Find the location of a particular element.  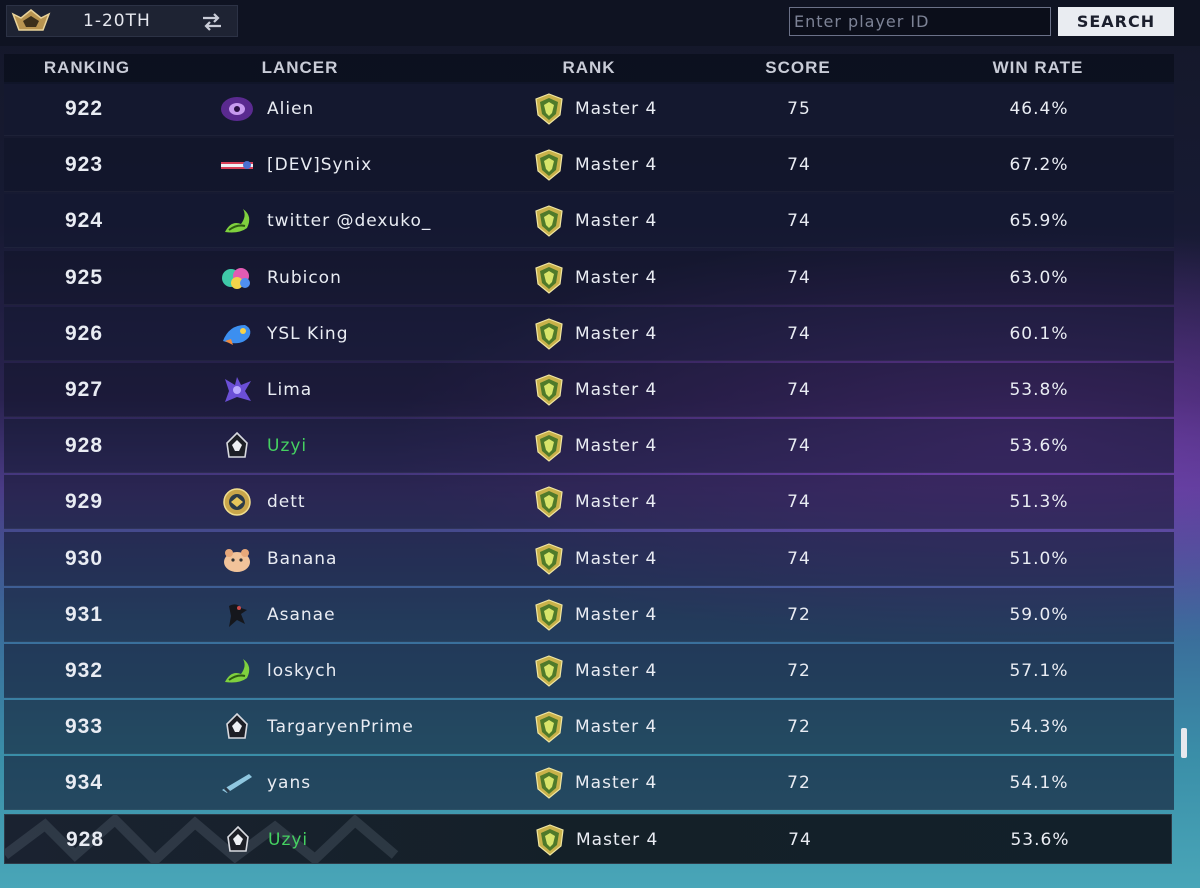

row-player-name: dett is located at coordinates (397, 502).